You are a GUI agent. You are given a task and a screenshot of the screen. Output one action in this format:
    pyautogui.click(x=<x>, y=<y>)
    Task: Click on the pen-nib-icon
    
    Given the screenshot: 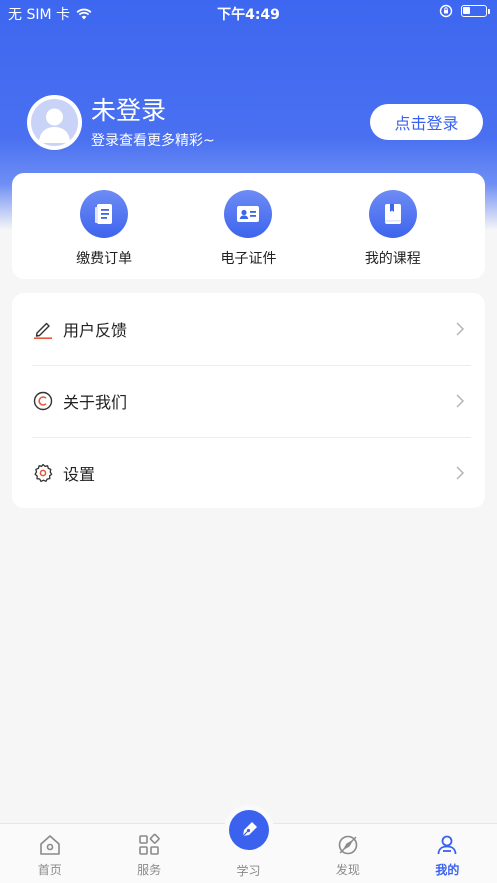 What is the action you would take?
    pyautogui.click(x=248, y=830)
    